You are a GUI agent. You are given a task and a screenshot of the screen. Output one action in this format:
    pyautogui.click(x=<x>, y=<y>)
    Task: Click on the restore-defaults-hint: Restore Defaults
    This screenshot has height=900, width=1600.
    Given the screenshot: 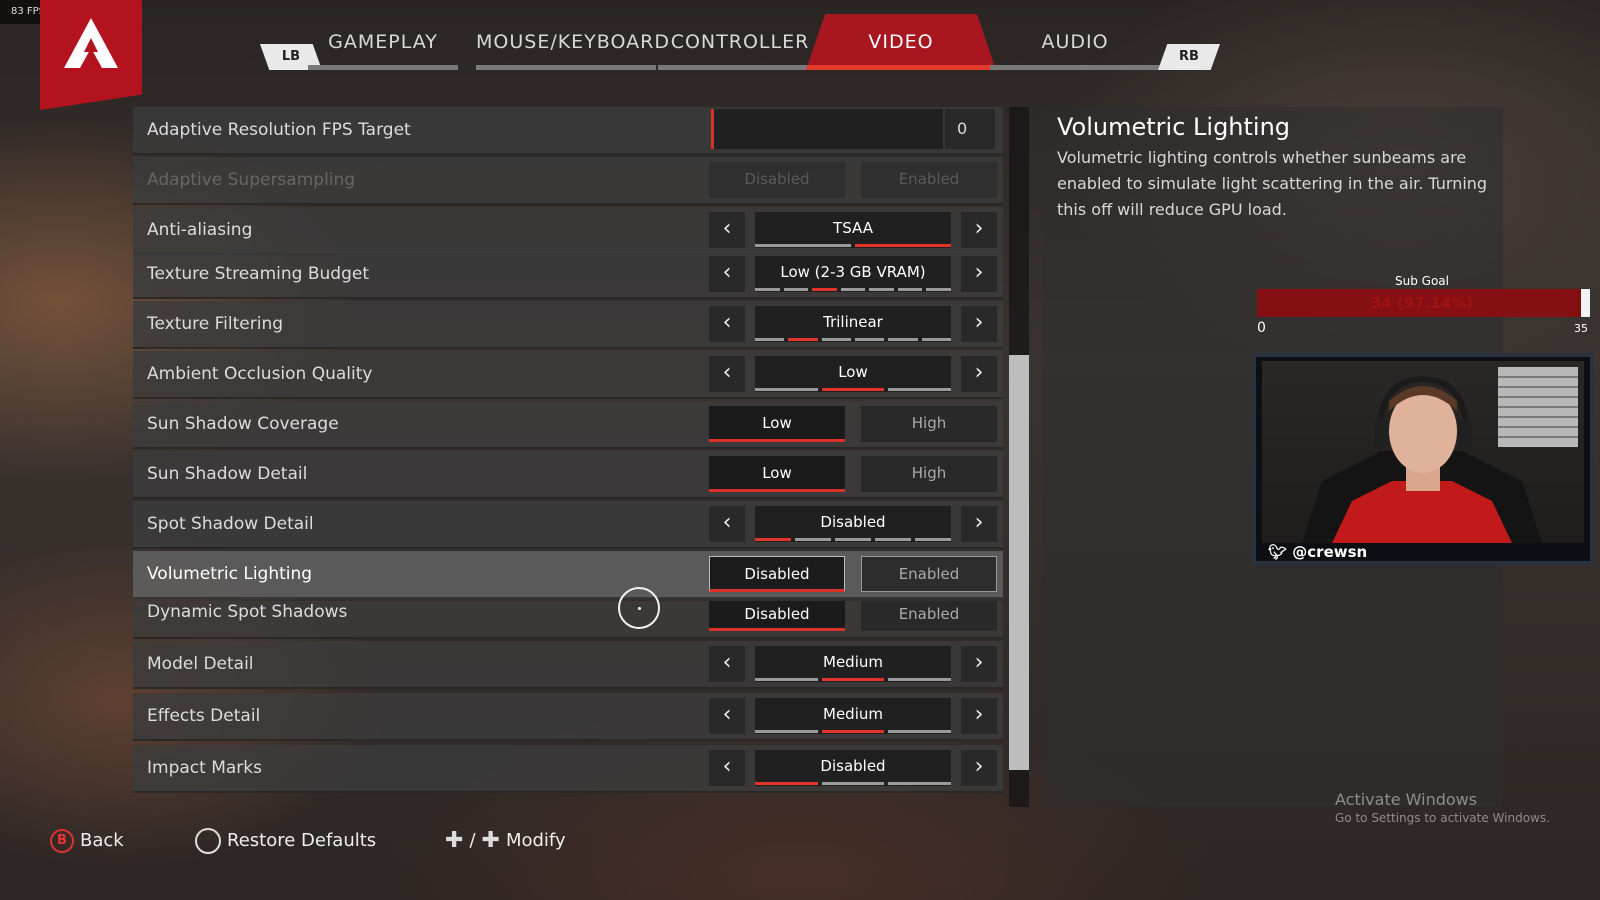 What is the action you would take?
    pyautogui.click(x=285, y=841)
    